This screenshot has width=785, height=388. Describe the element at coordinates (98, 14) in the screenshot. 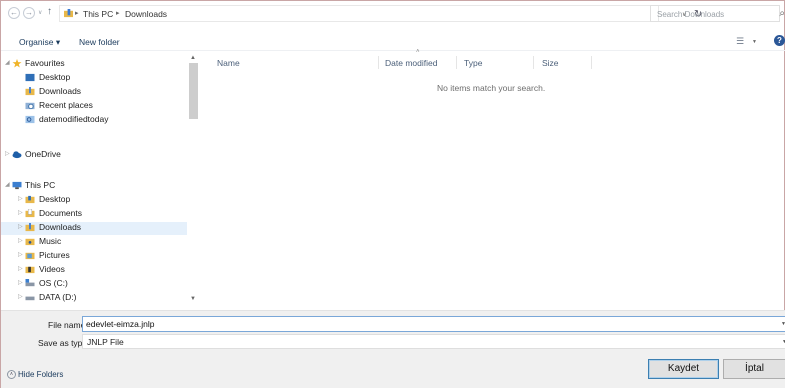

I see `breadcrumb-this-pc: This PC` at that location.